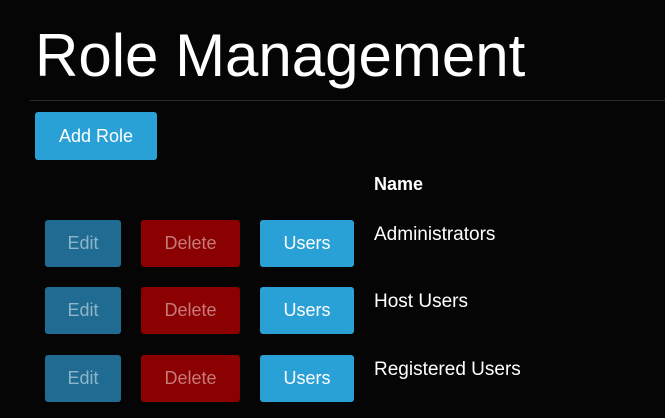 The image size is (665, 418). I want to click on title-divider, so click(347, 100).